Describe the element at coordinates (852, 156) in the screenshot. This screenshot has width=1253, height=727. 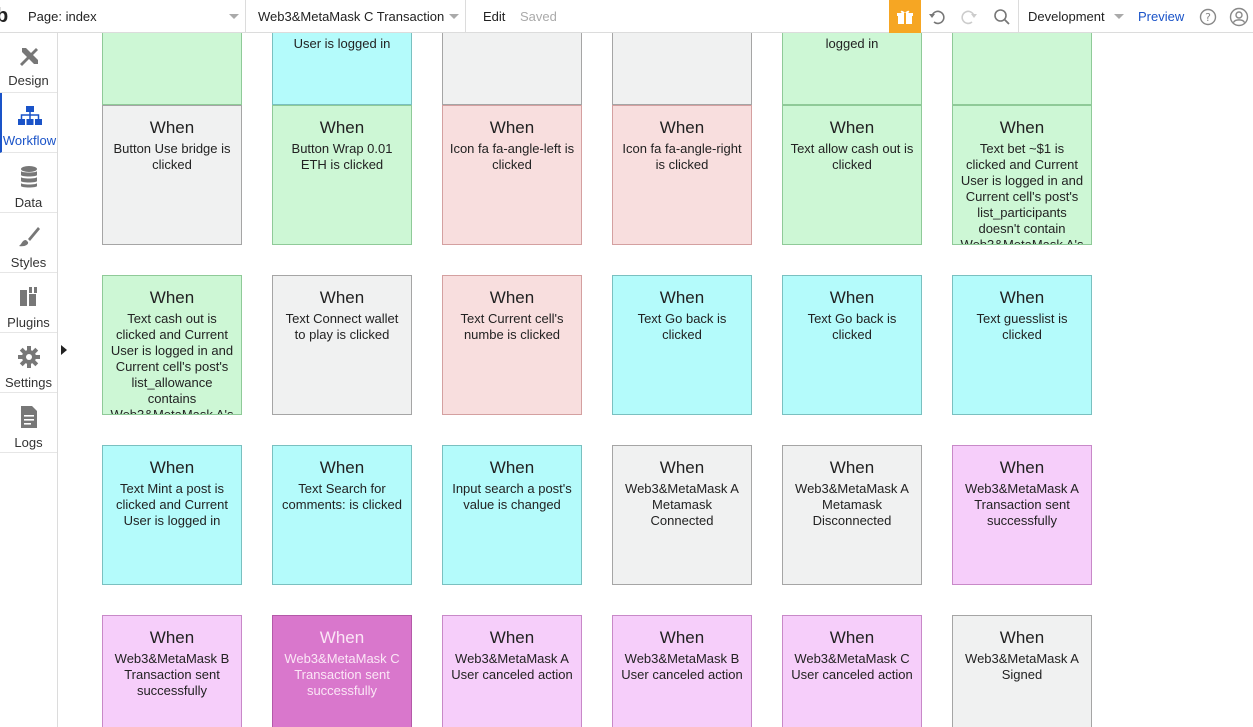
I see `workflow-event-description: Text allow cash out is clicked` at that location.